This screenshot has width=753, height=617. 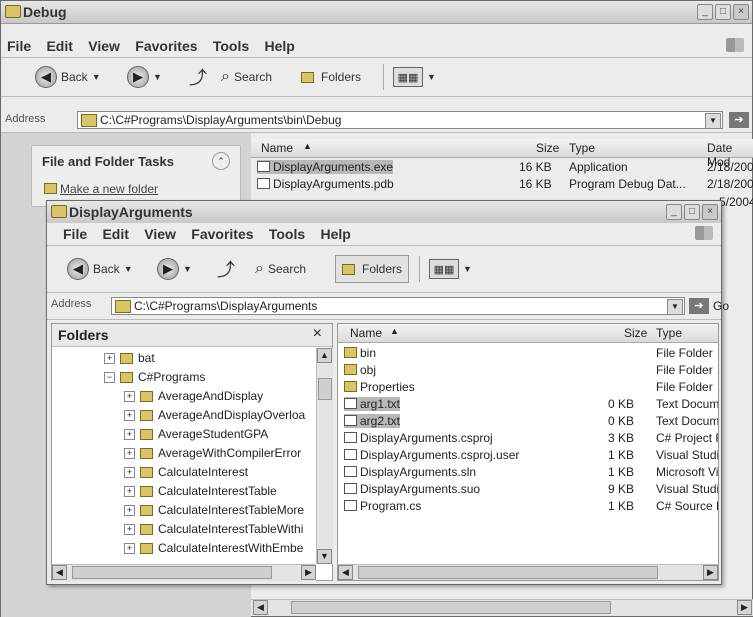 I want to click on debug-h-scrollbar: ◀ ▶, so click(x=502, y=607).